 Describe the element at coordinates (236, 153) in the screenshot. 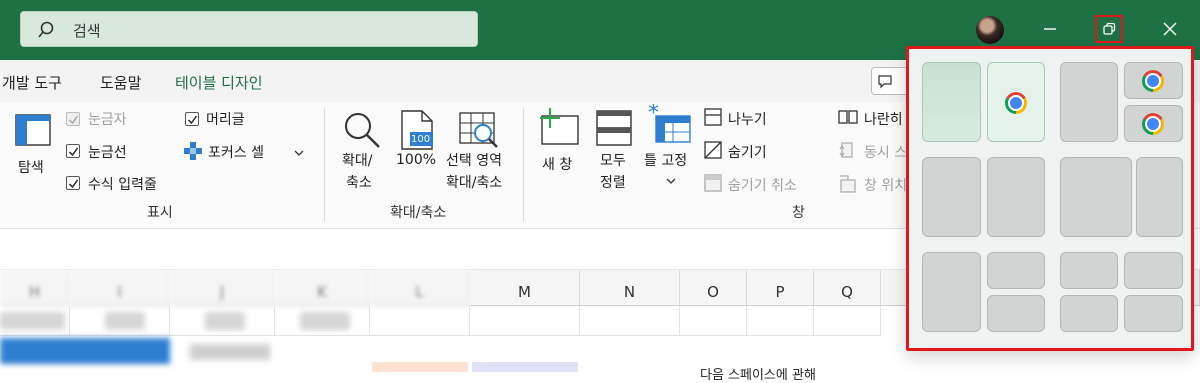

I see `focus-cell-label: 포커스 셀` at that location.